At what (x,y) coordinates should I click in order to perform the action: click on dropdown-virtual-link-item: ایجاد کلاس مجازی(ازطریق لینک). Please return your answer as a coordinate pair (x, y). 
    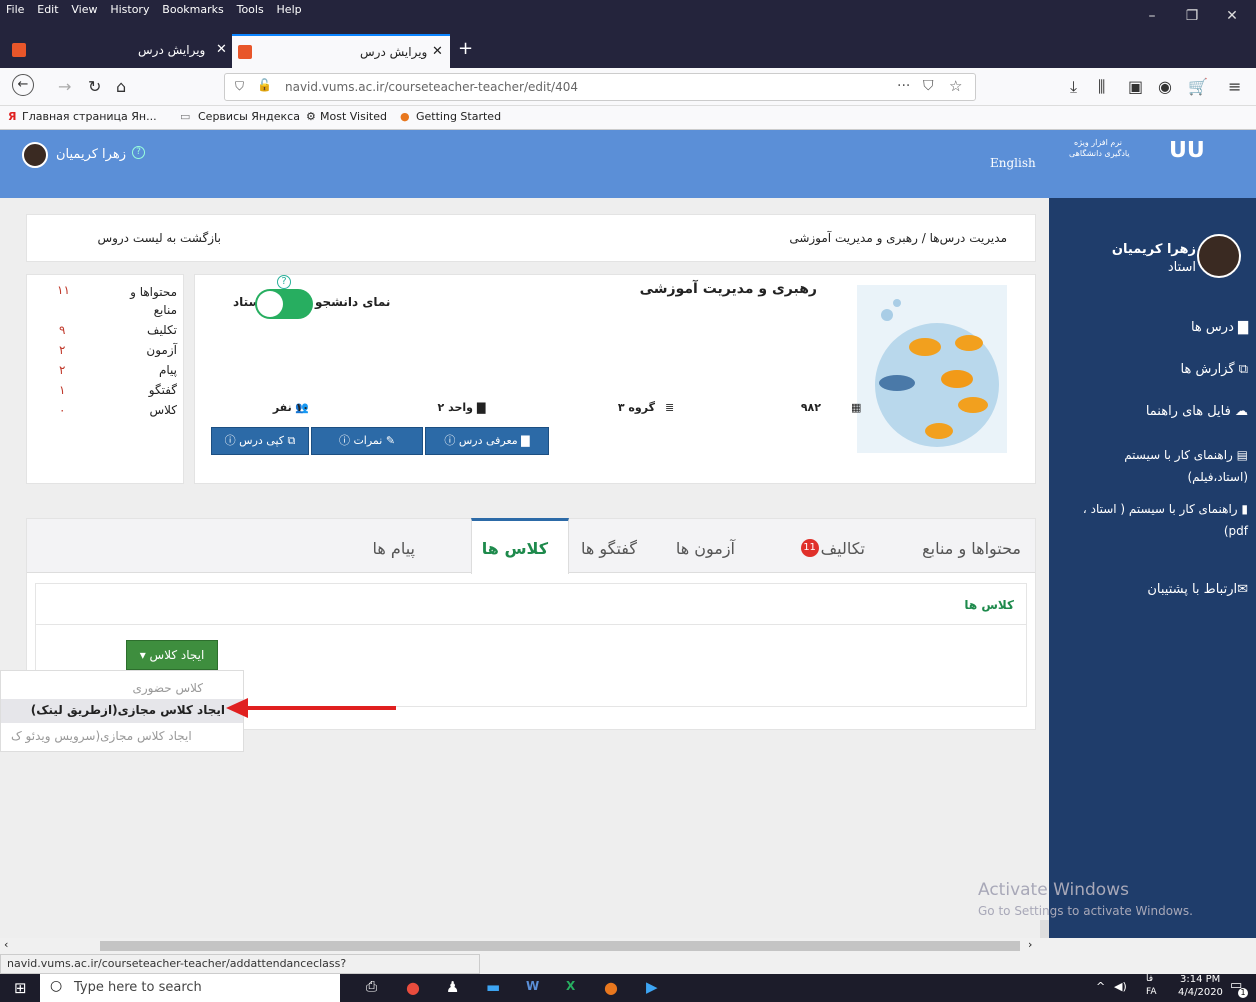
    Looking at the image, I should click on (122, 711).